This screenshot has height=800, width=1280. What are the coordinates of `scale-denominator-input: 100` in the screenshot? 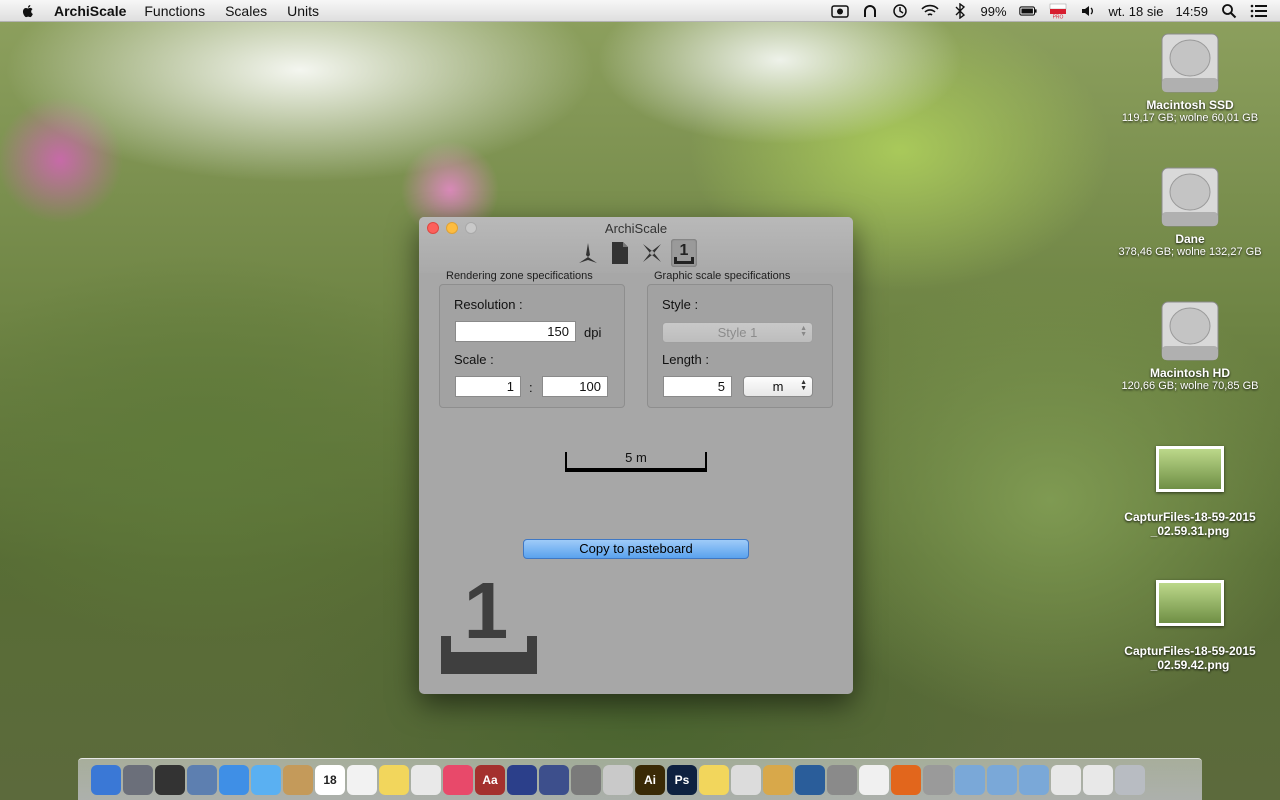 It's located at (575, 386).